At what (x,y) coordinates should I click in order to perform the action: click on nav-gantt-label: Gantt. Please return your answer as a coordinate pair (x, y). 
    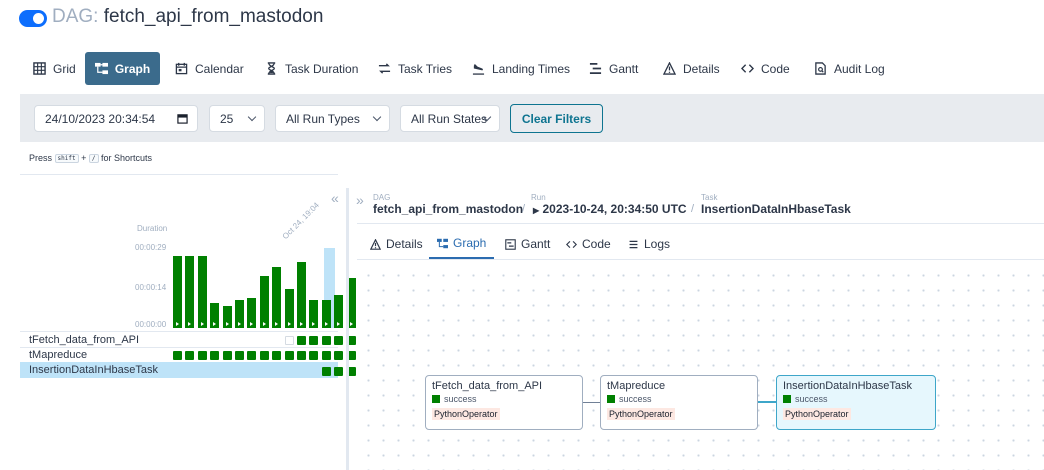
    Looking at the image, I should click on (624, 68).